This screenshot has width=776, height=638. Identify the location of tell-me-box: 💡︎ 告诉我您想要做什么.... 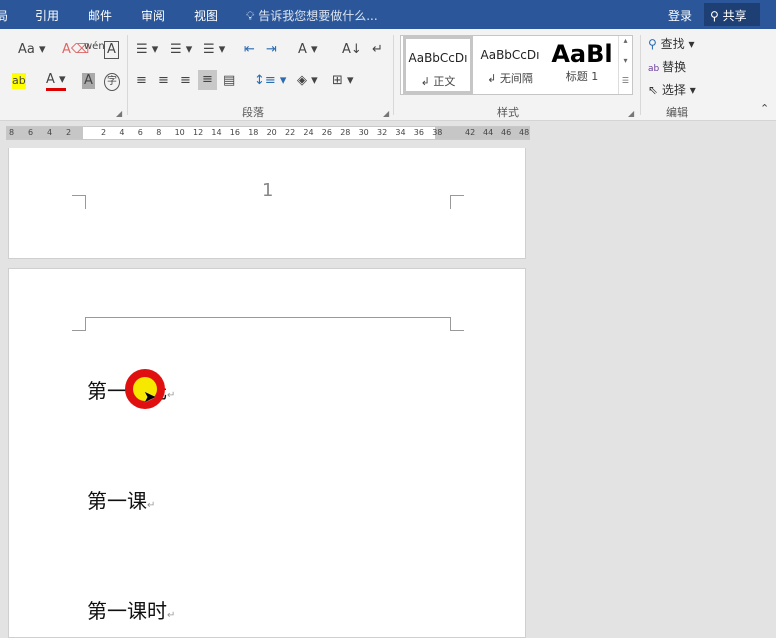
(312, 15).